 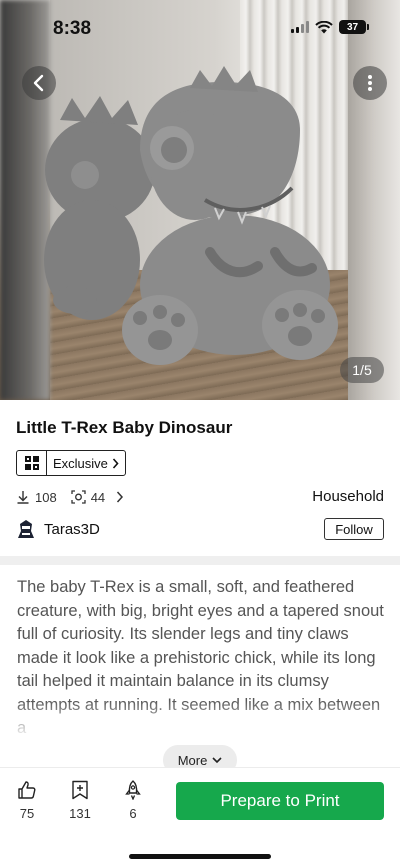 What do you see at coordinates (362, 370) in the screenshot?
I see `image-counter: 1/5` at bounding box center [362, 370].